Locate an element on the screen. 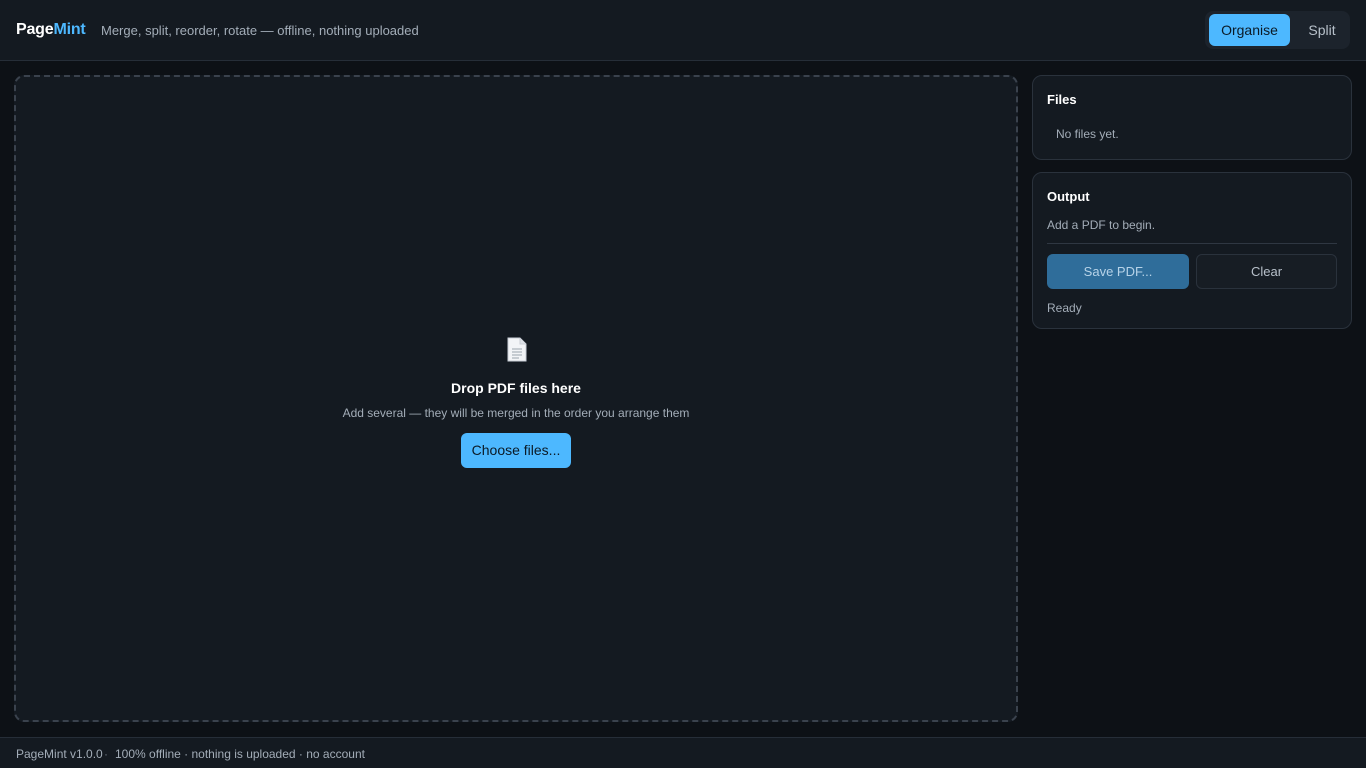 The image size is (1366, 768). output-hint: Add a PDF to begin. is located at coordinates (1101, 225).